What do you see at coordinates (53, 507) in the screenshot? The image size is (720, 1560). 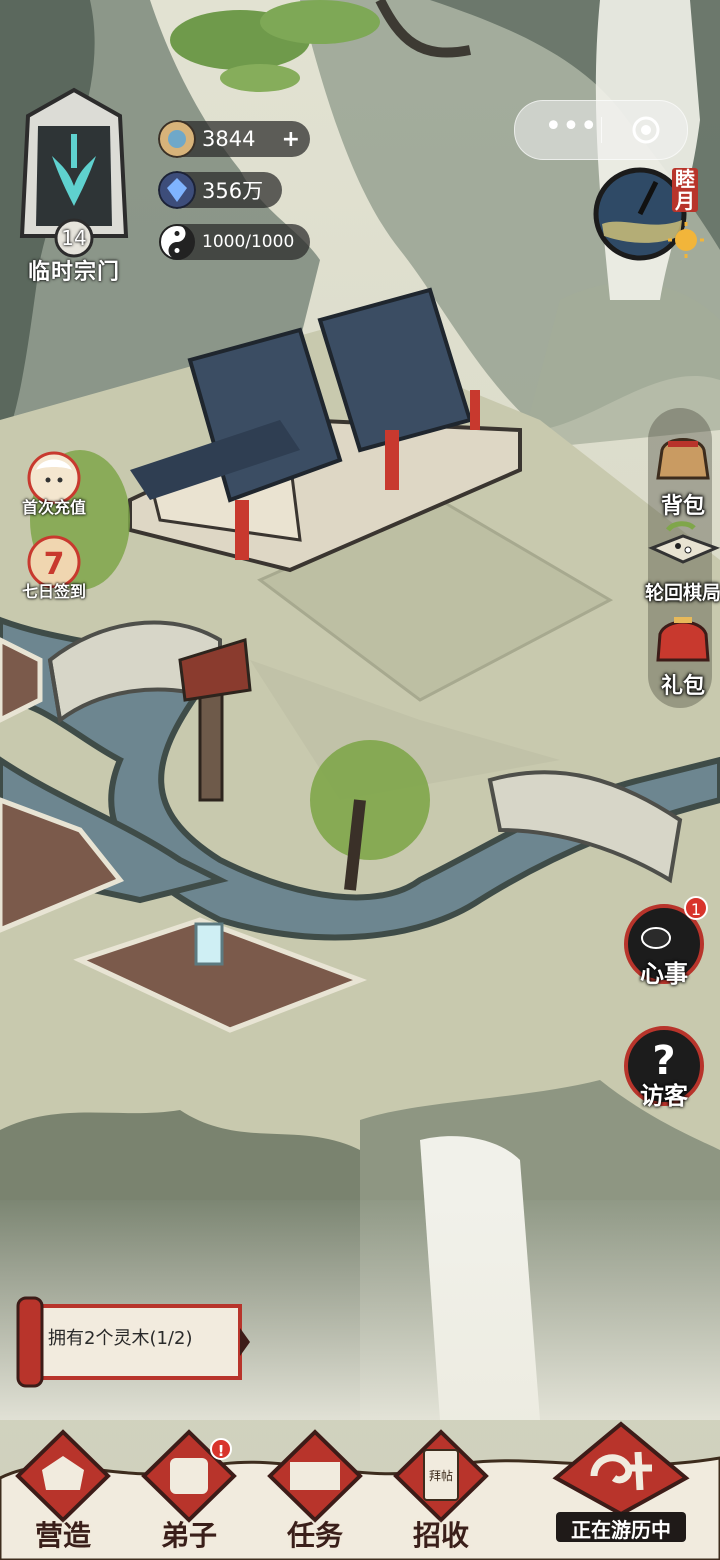 I see `first-recharge-label: 首次充值` at bounding box center [53, 507].